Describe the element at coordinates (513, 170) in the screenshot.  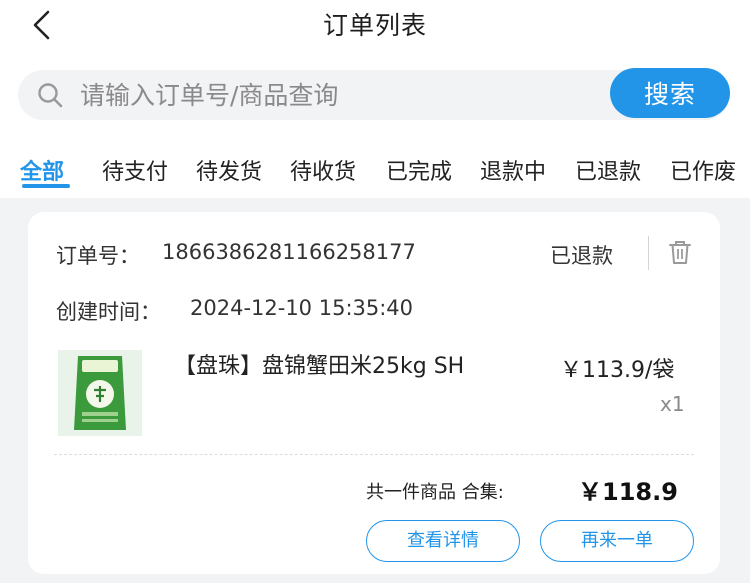
I see `tab-refunding: 退款中` at that location.